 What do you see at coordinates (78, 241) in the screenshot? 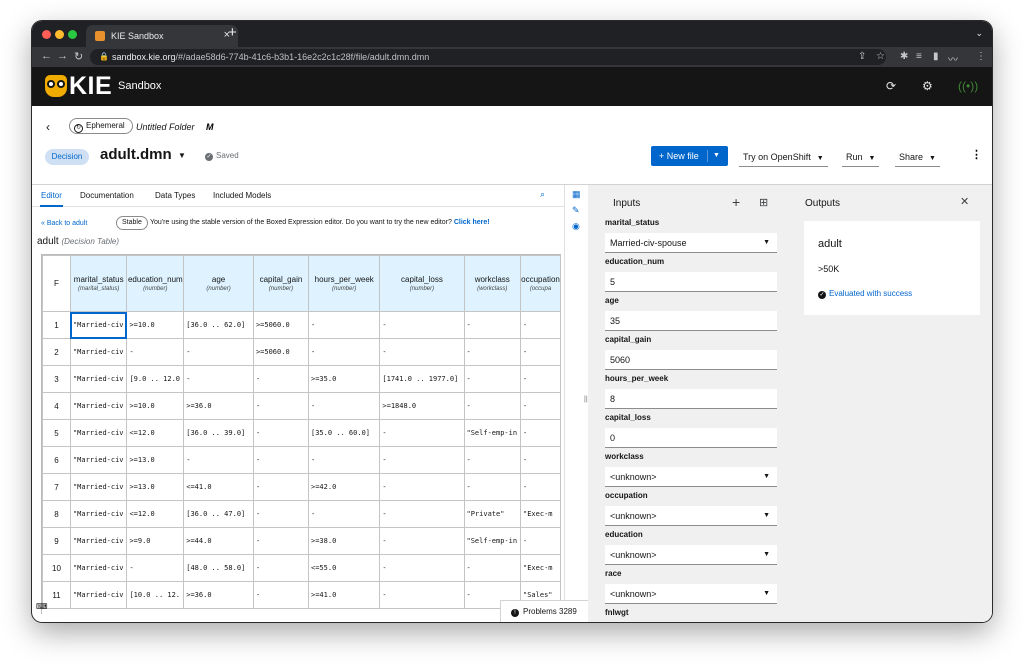
I see `decision-table-name: adult (Decision Table)` at bounding box center [78, 241].